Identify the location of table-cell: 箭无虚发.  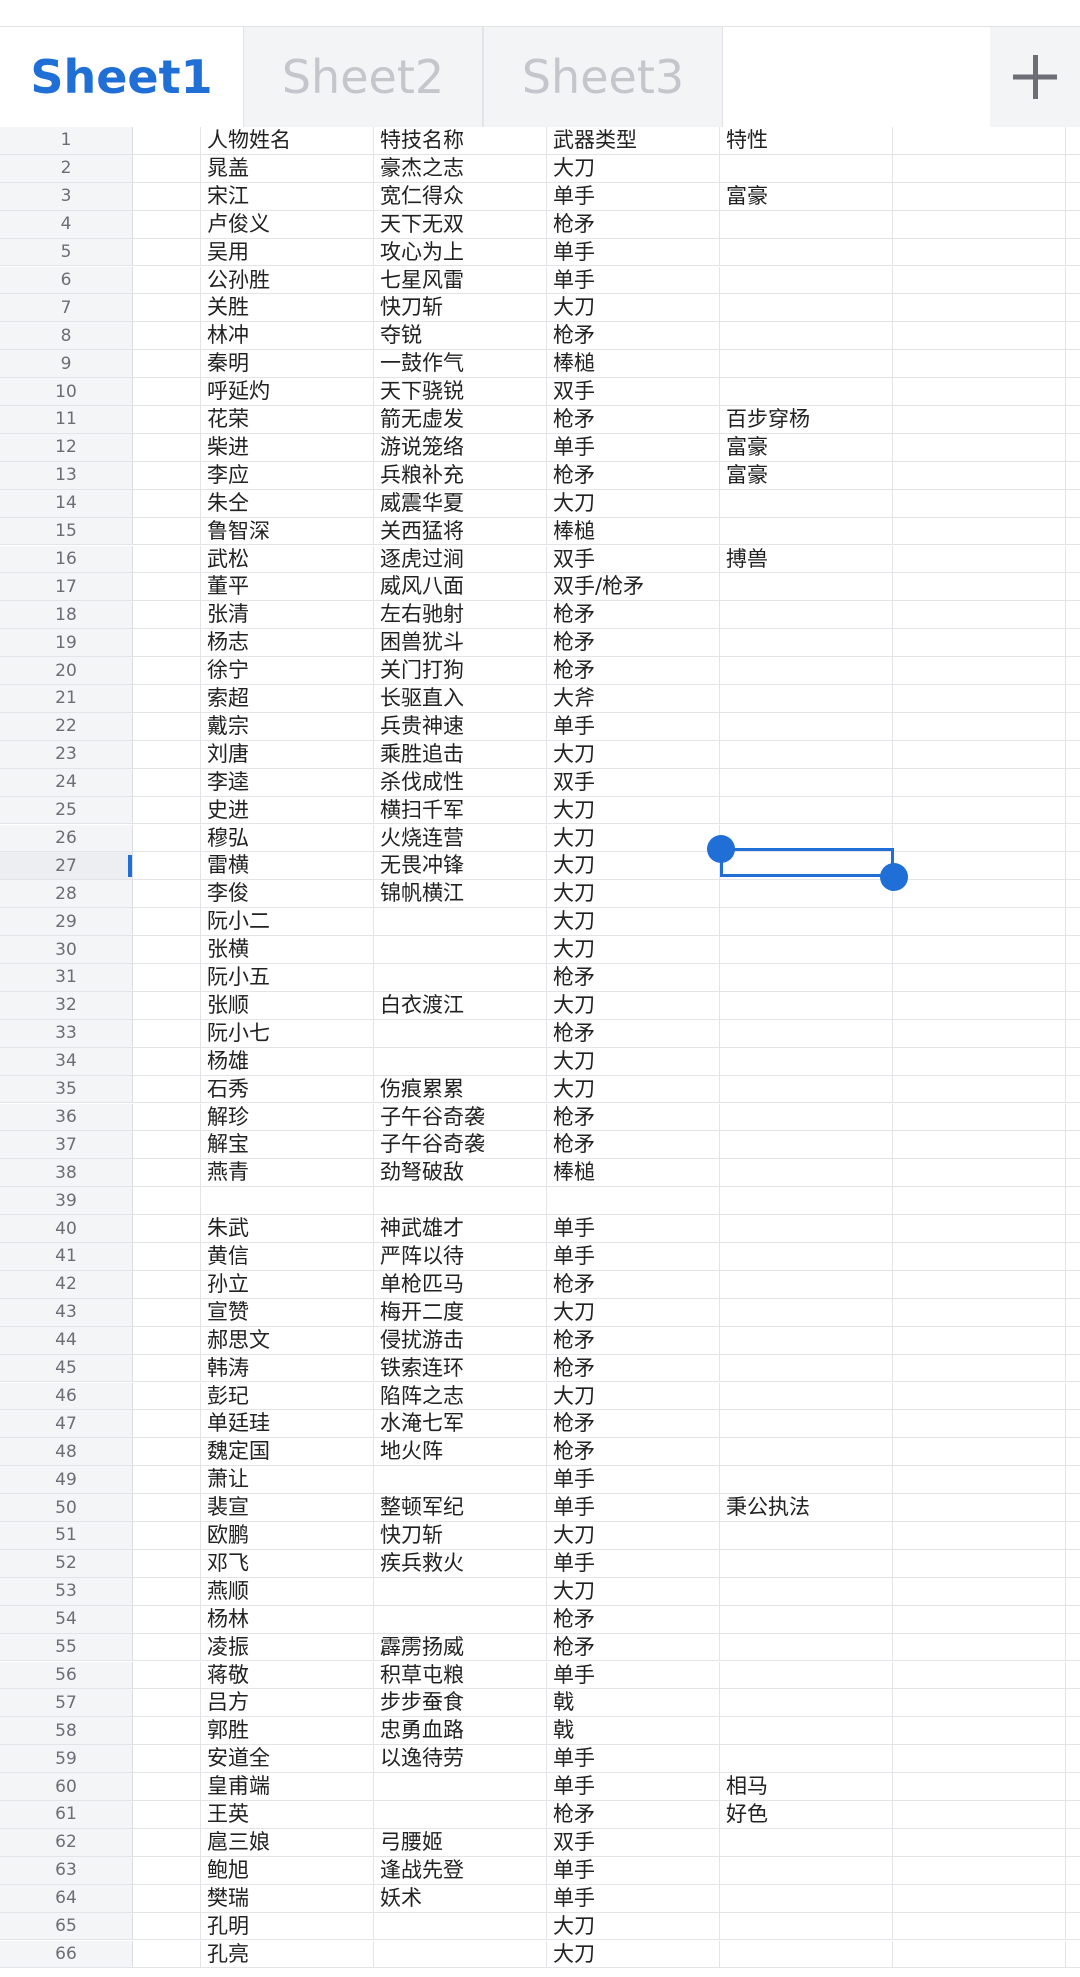
(460, 419).